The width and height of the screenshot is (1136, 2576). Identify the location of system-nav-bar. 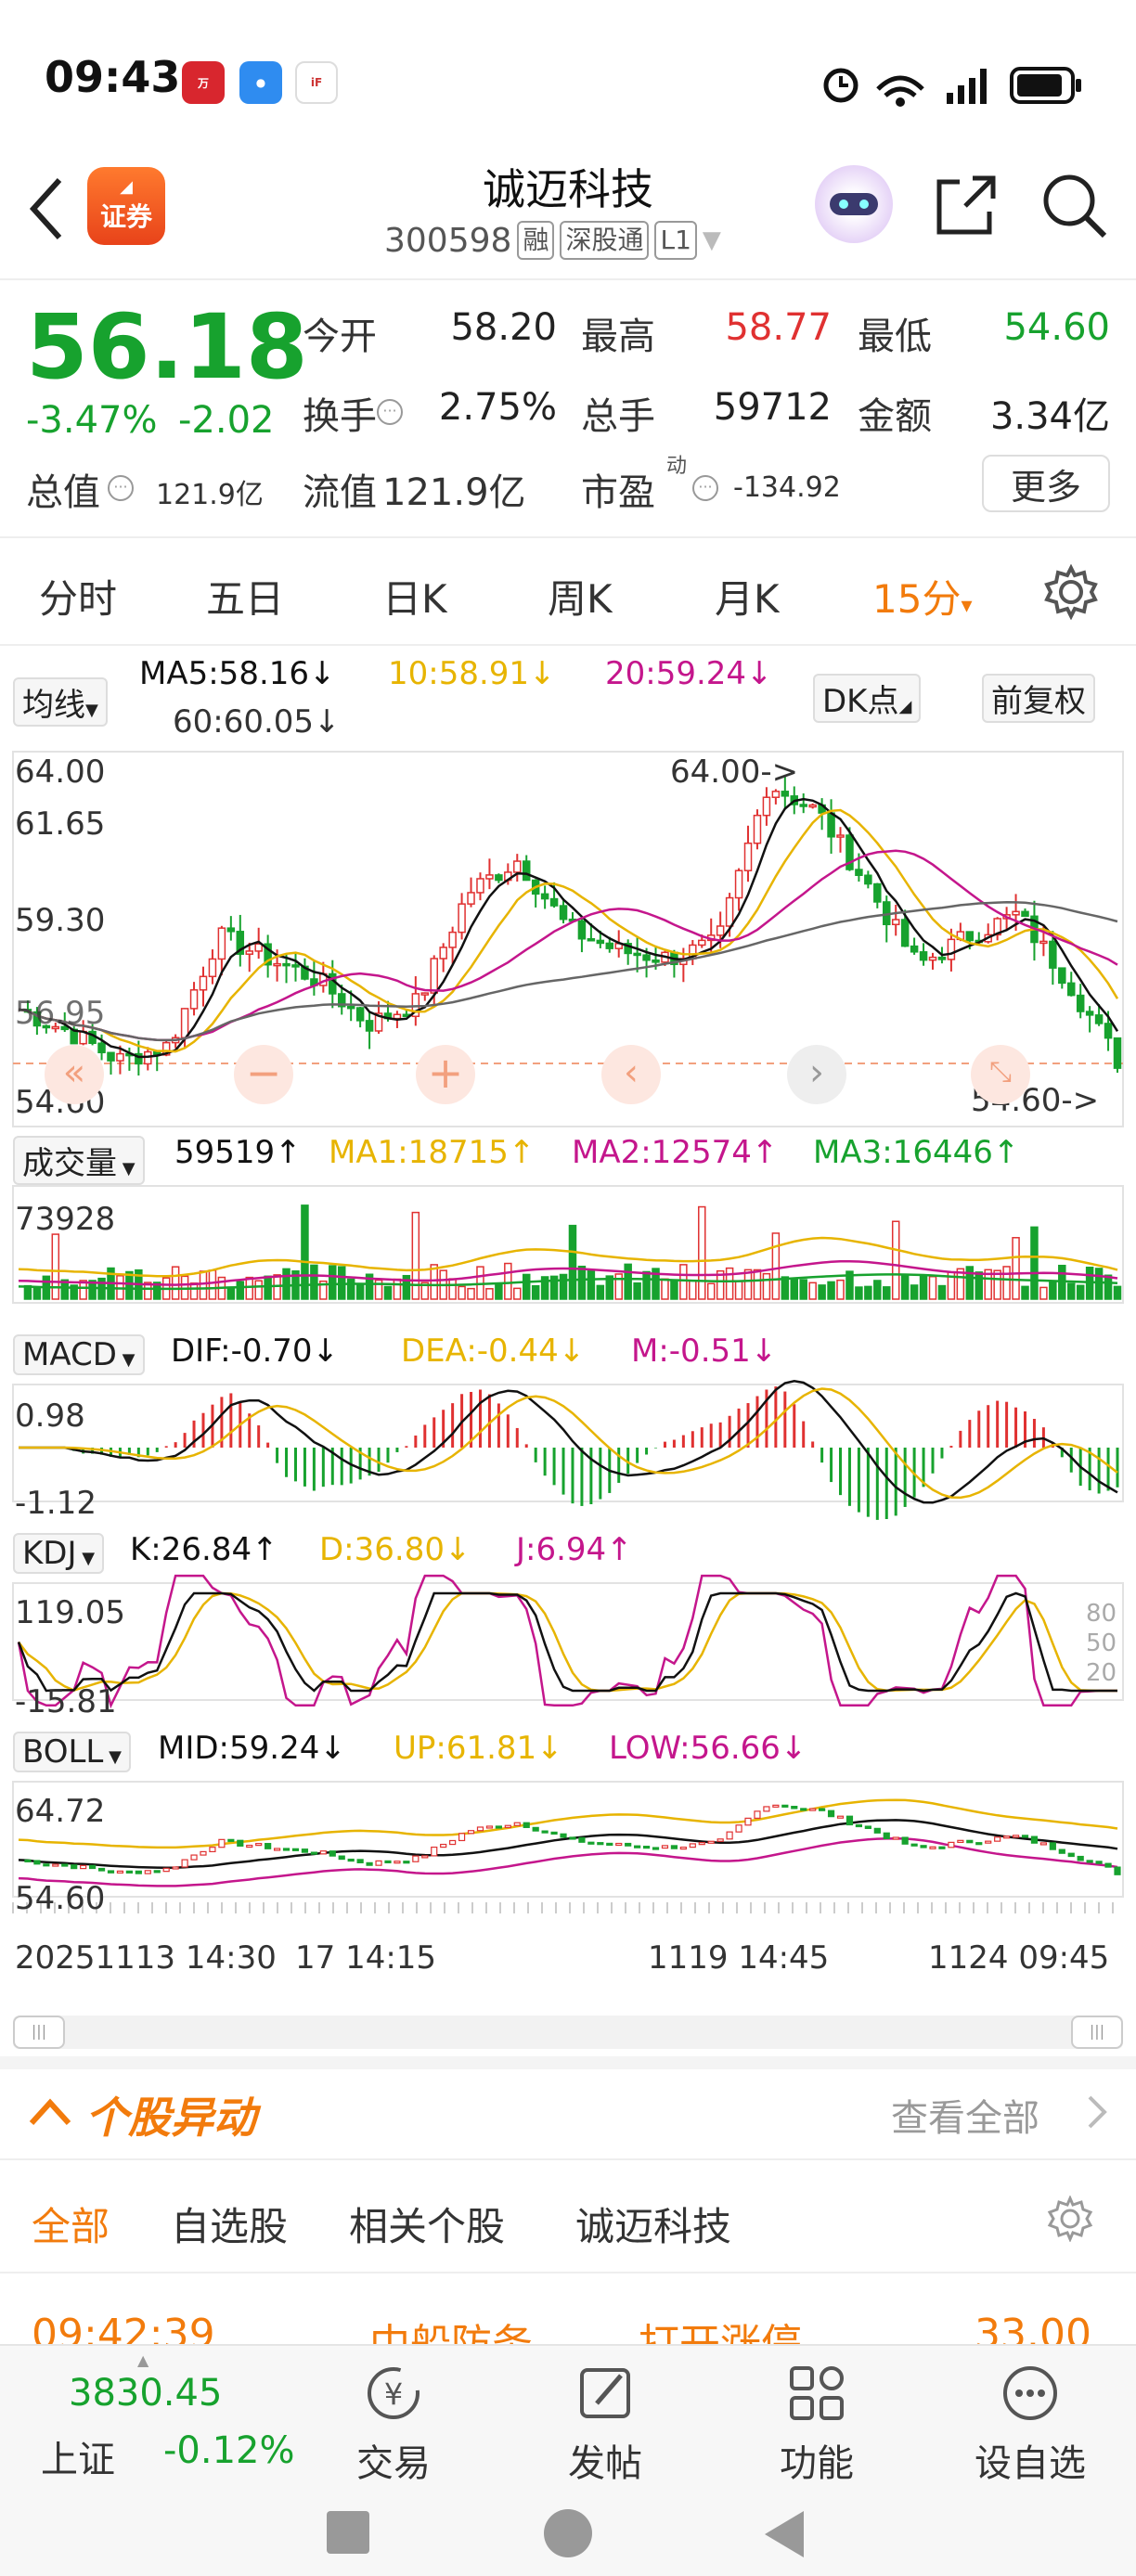
(568, 2534).